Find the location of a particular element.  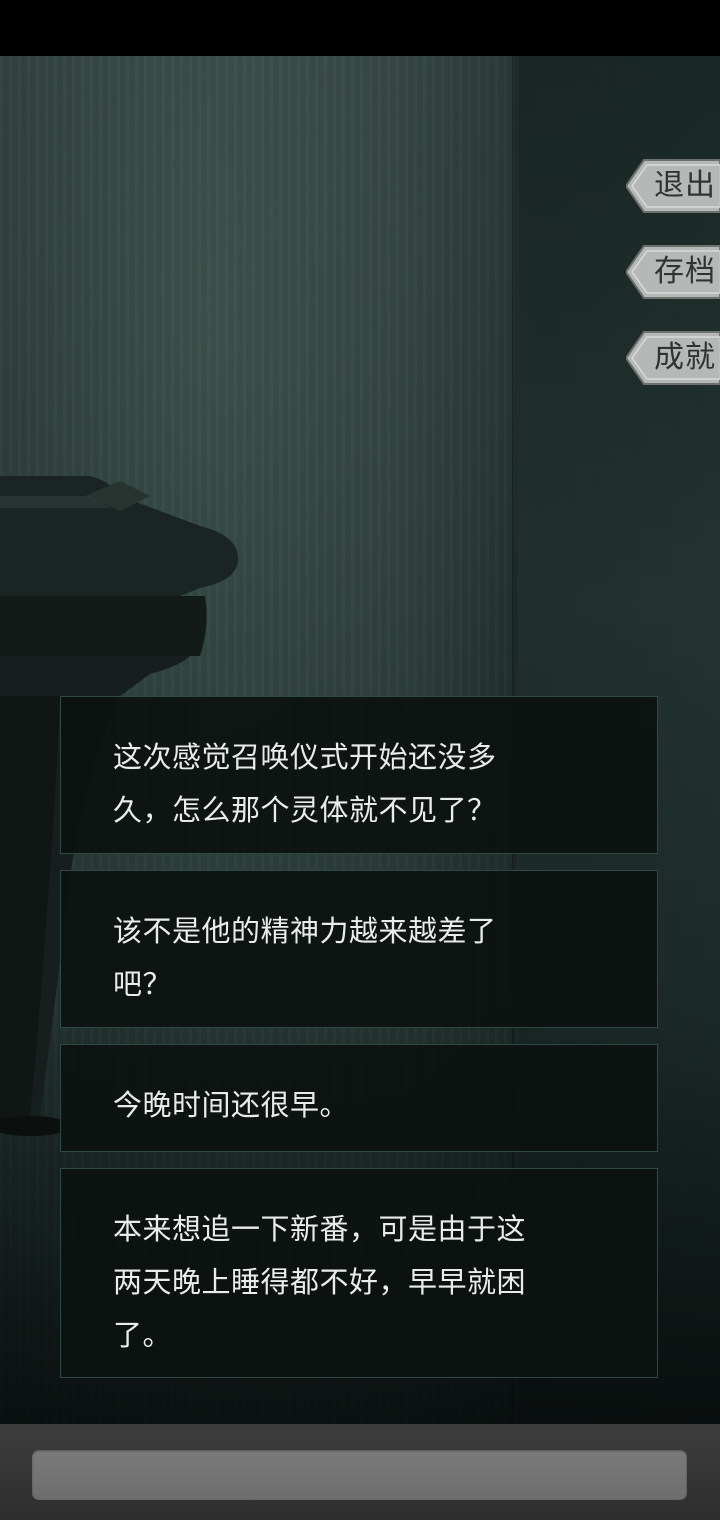

dialog-line: 该不是他的精神力越来越差了 is located at coordinates (305, 931).